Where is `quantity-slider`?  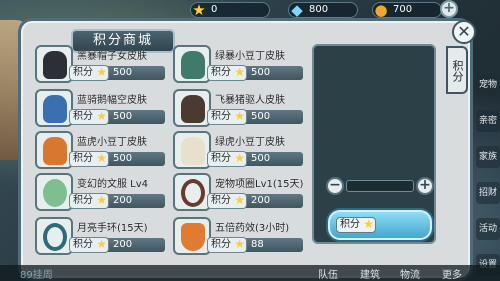
quantity-slider is located at coordinates (380, 186).